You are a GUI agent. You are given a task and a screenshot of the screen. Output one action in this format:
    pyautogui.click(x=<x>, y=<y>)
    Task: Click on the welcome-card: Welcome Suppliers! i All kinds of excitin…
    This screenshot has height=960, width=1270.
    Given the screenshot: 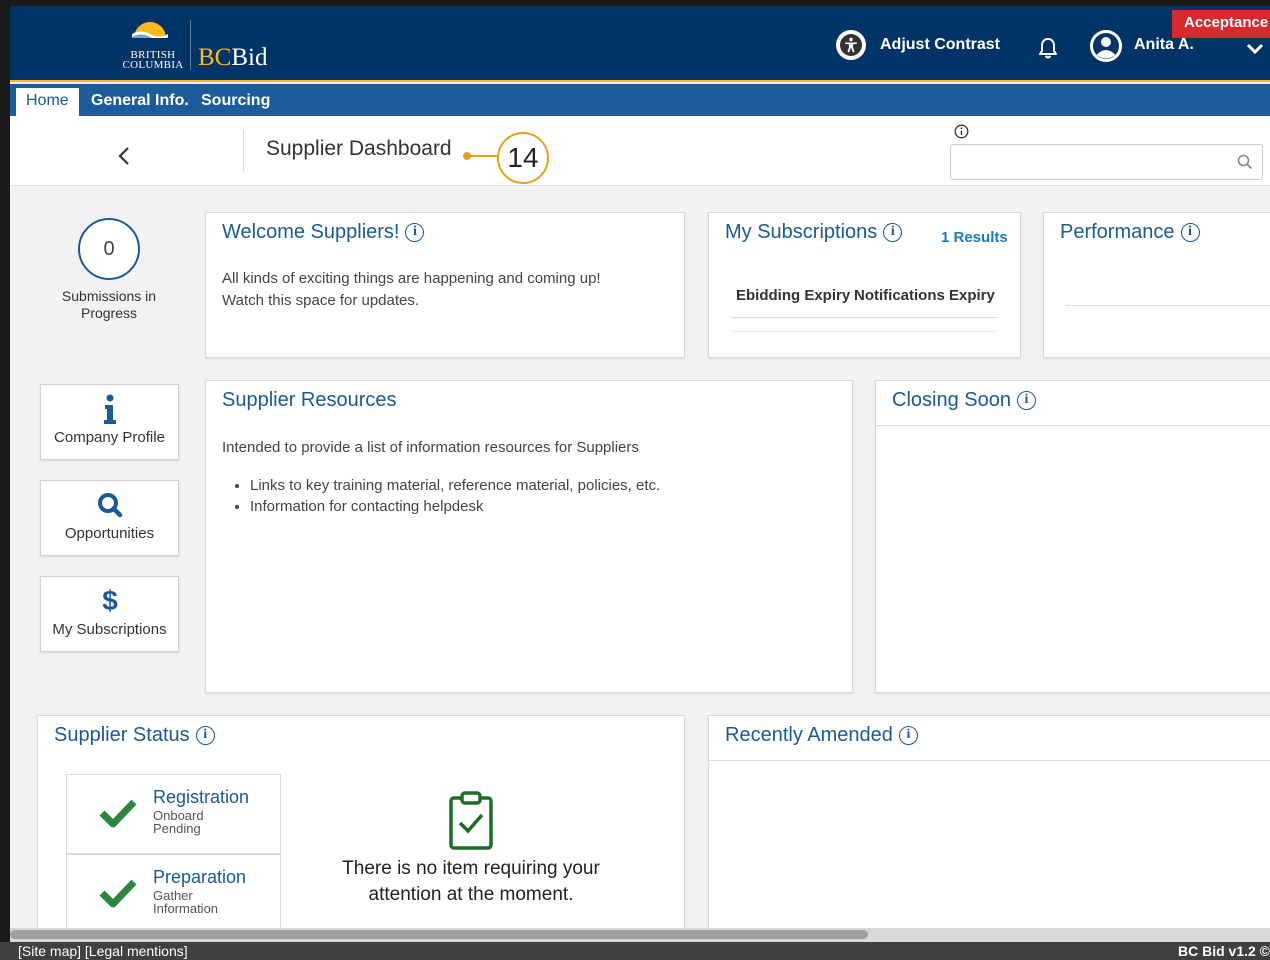 What is the action you would take?
    pyautogui.click(x=445, y=285)
    